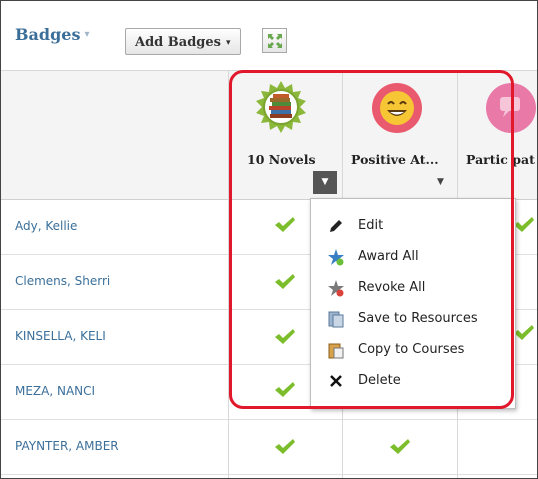 Image resolution: width=538 pixels, height=479 pixels. I want to click on student-name: KINSELLA, KELI, so click(60, 336).